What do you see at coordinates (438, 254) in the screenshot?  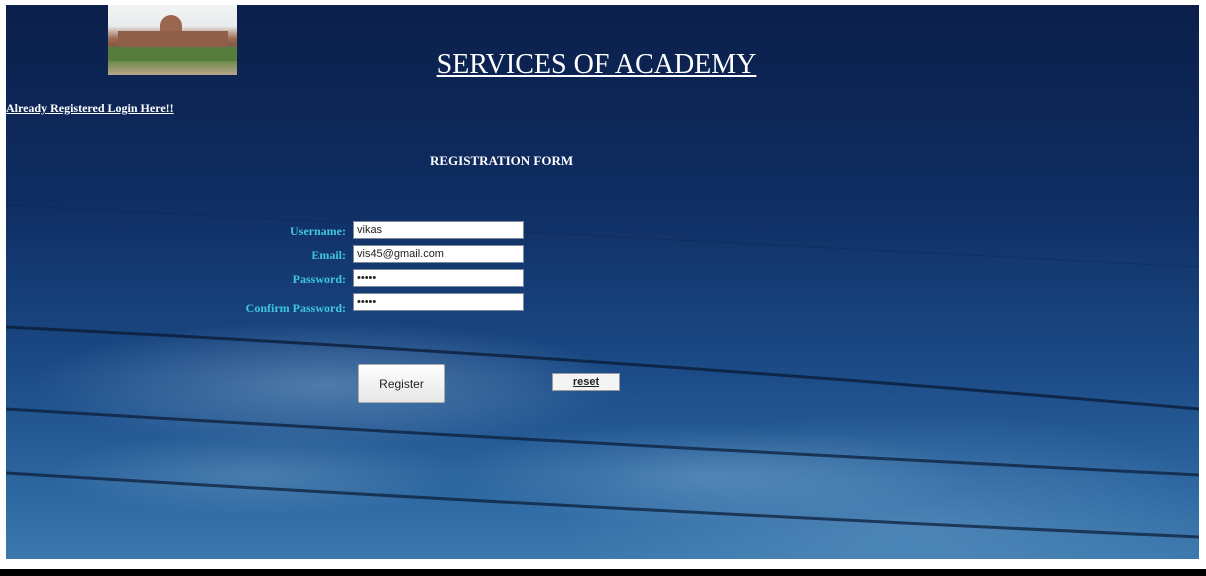 I see `email-input` at bounding box center [438, 254].